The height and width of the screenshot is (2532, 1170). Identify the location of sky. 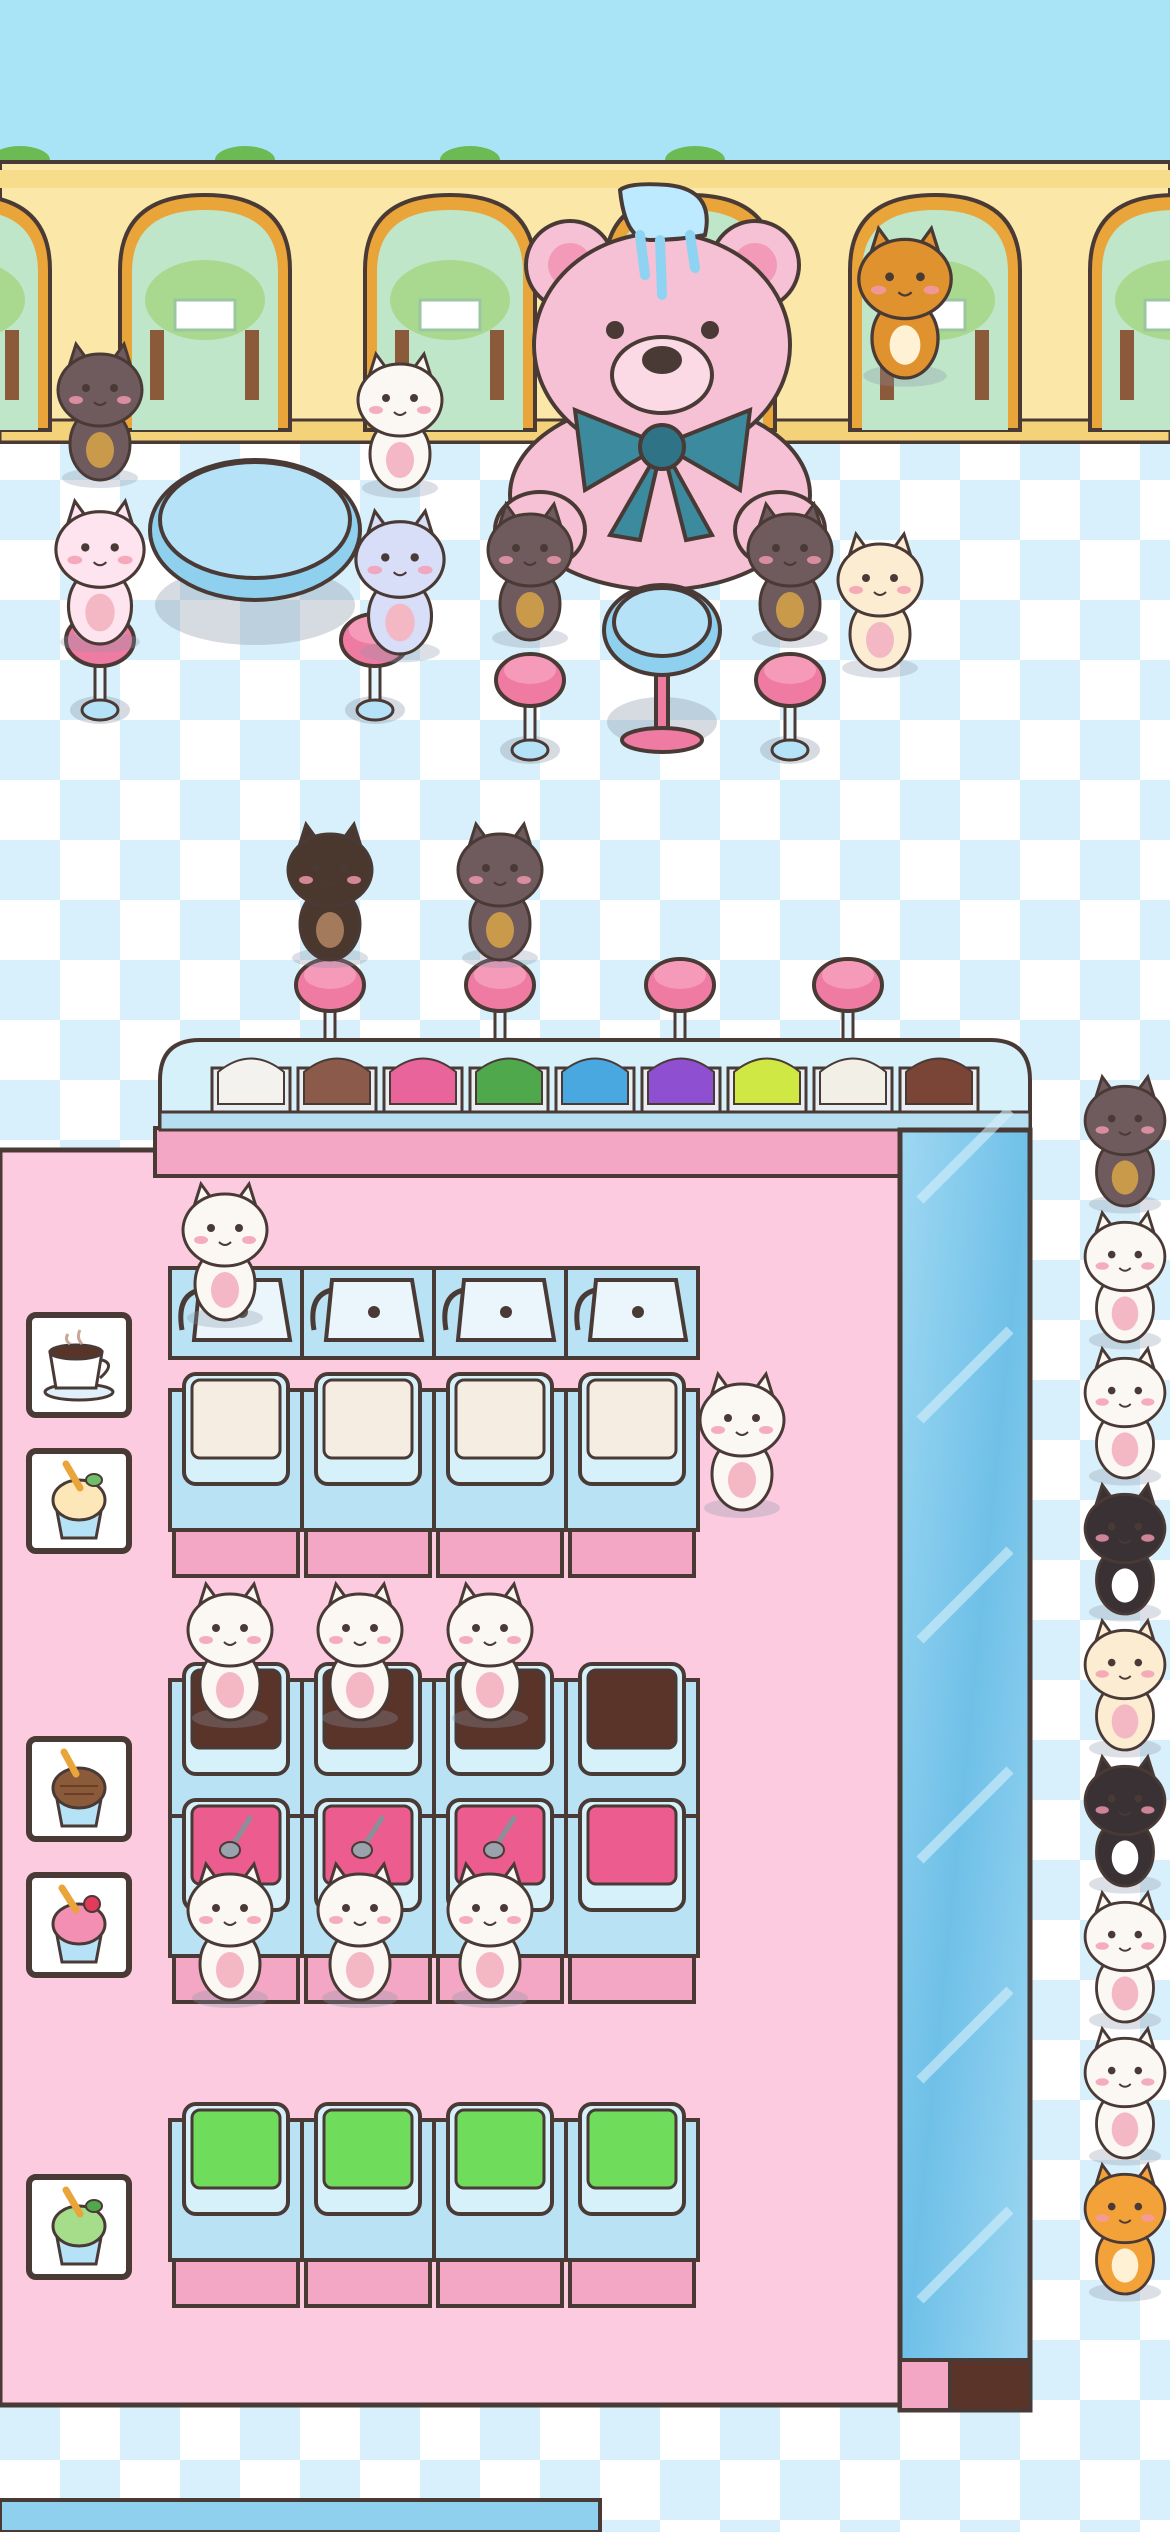
(585, 85).